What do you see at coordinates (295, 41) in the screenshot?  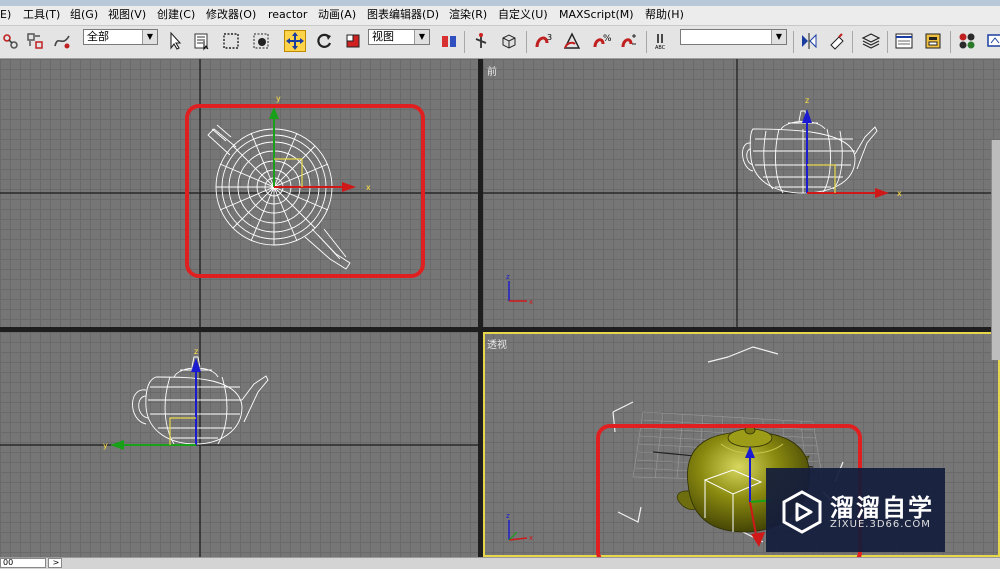 I see `select-and-move-icon` at bounding box center [295, 41].